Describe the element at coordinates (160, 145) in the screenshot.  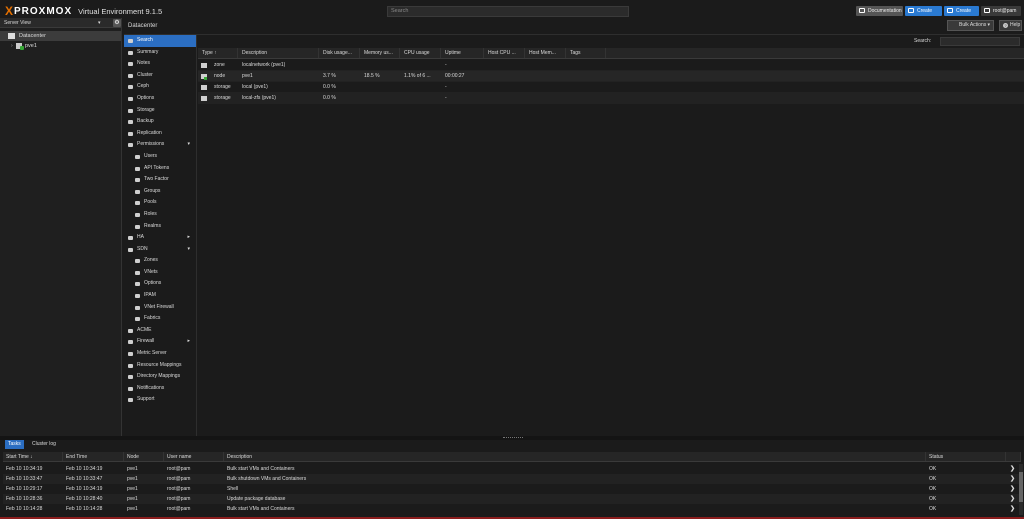
I see `nav-item-permissions: Permissions ▾` at that location.